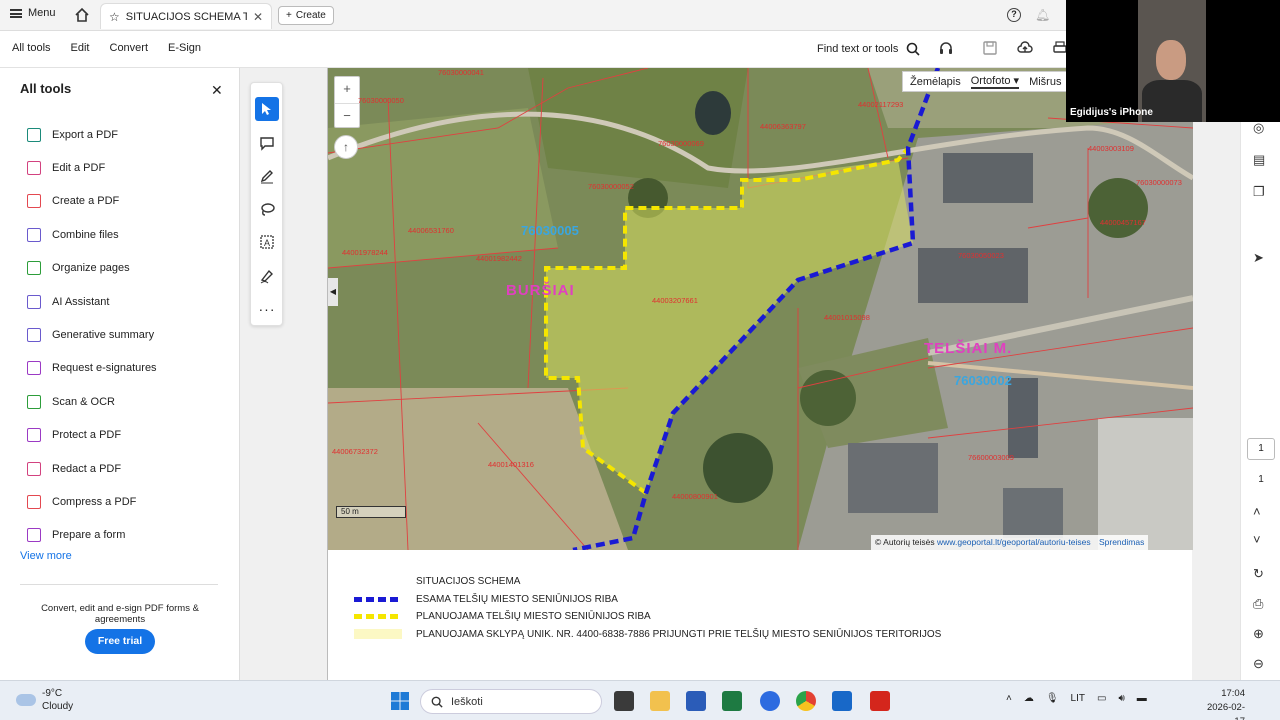 This screenshot has height=720, width=1280. What do you see at coordinates (92, 368) in the screenshot?
I see `tool-request-esignatures: Request e-signatures` at bounding box center [92, 368].